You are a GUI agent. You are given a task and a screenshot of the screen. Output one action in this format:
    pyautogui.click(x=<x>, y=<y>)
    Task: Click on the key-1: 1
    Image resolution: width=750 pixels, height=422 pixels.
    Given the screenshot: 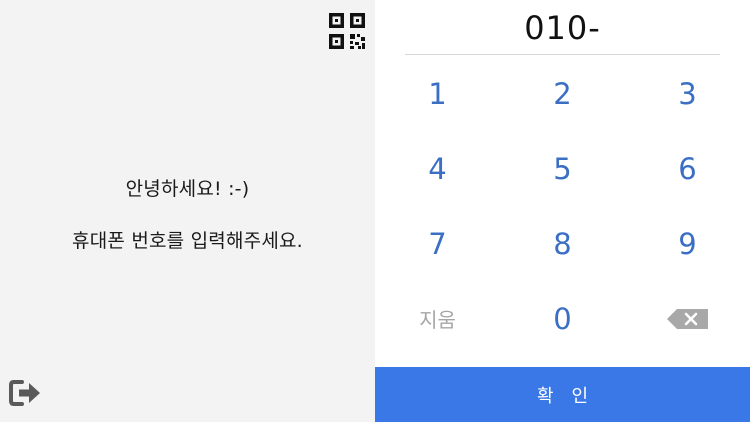 What is the action you would take?
    pyautogui.click(x=437, y=93)
    